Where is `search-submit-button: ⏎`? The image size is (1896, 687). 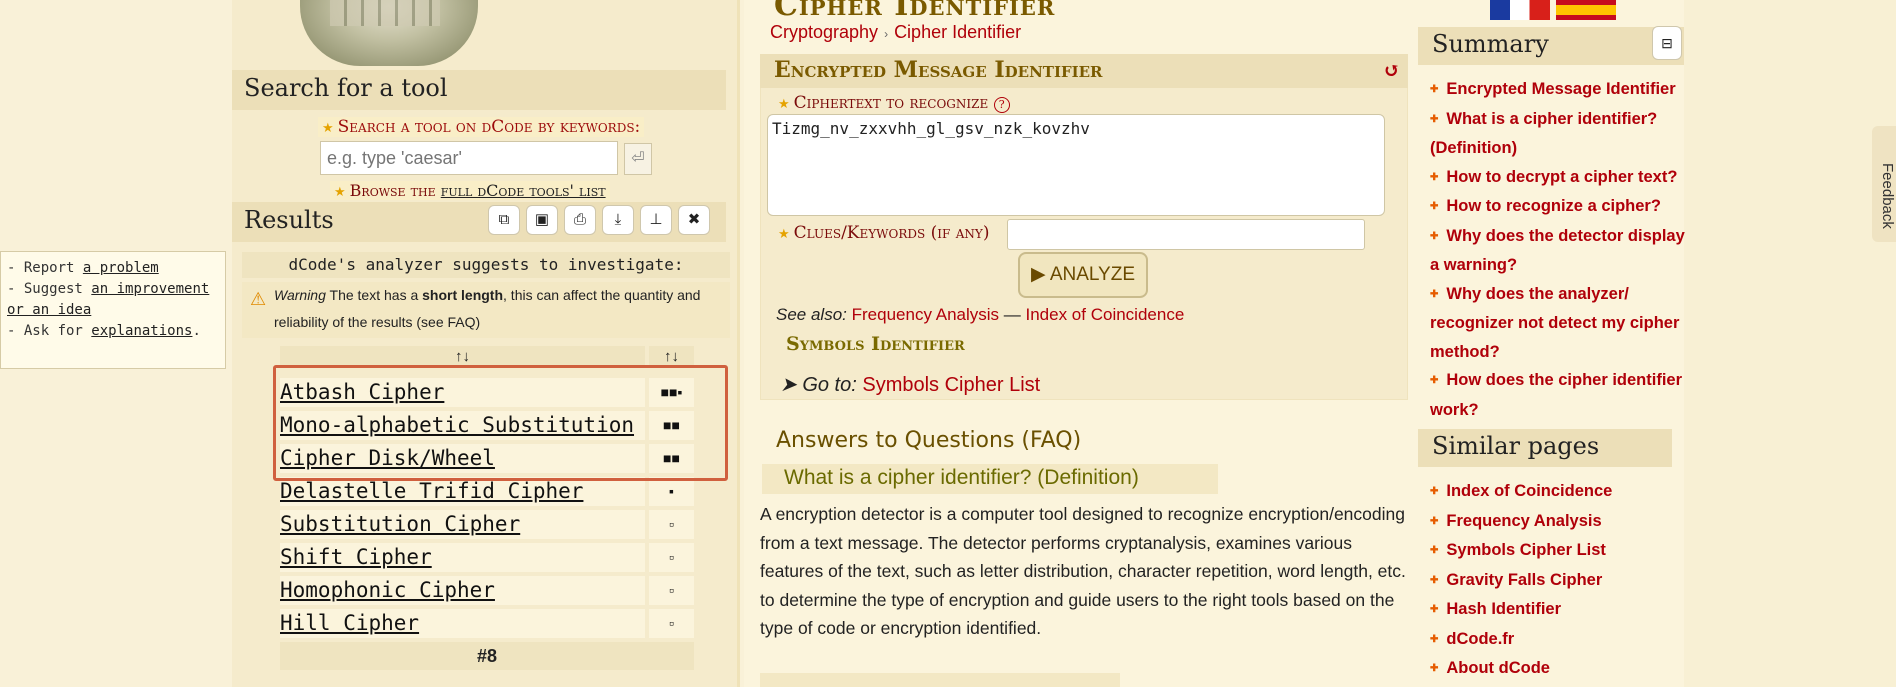 search-submit-button: ⏎ is located at coordinates (638, 159).